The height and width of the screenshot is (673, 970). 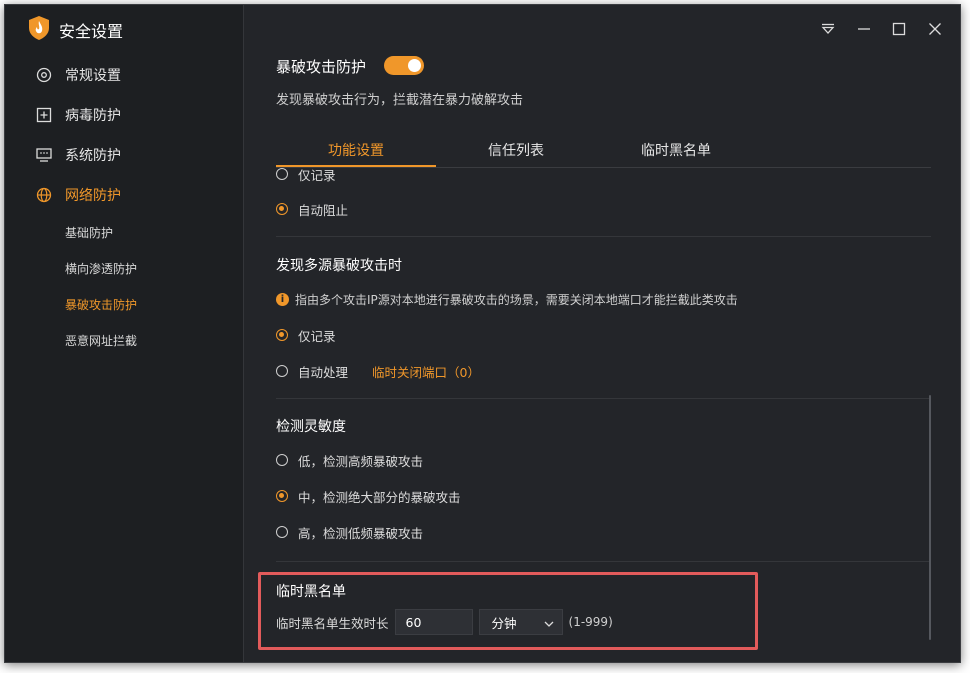 I want to click on menu-dropdown-icon, so click(x=828, y=29).